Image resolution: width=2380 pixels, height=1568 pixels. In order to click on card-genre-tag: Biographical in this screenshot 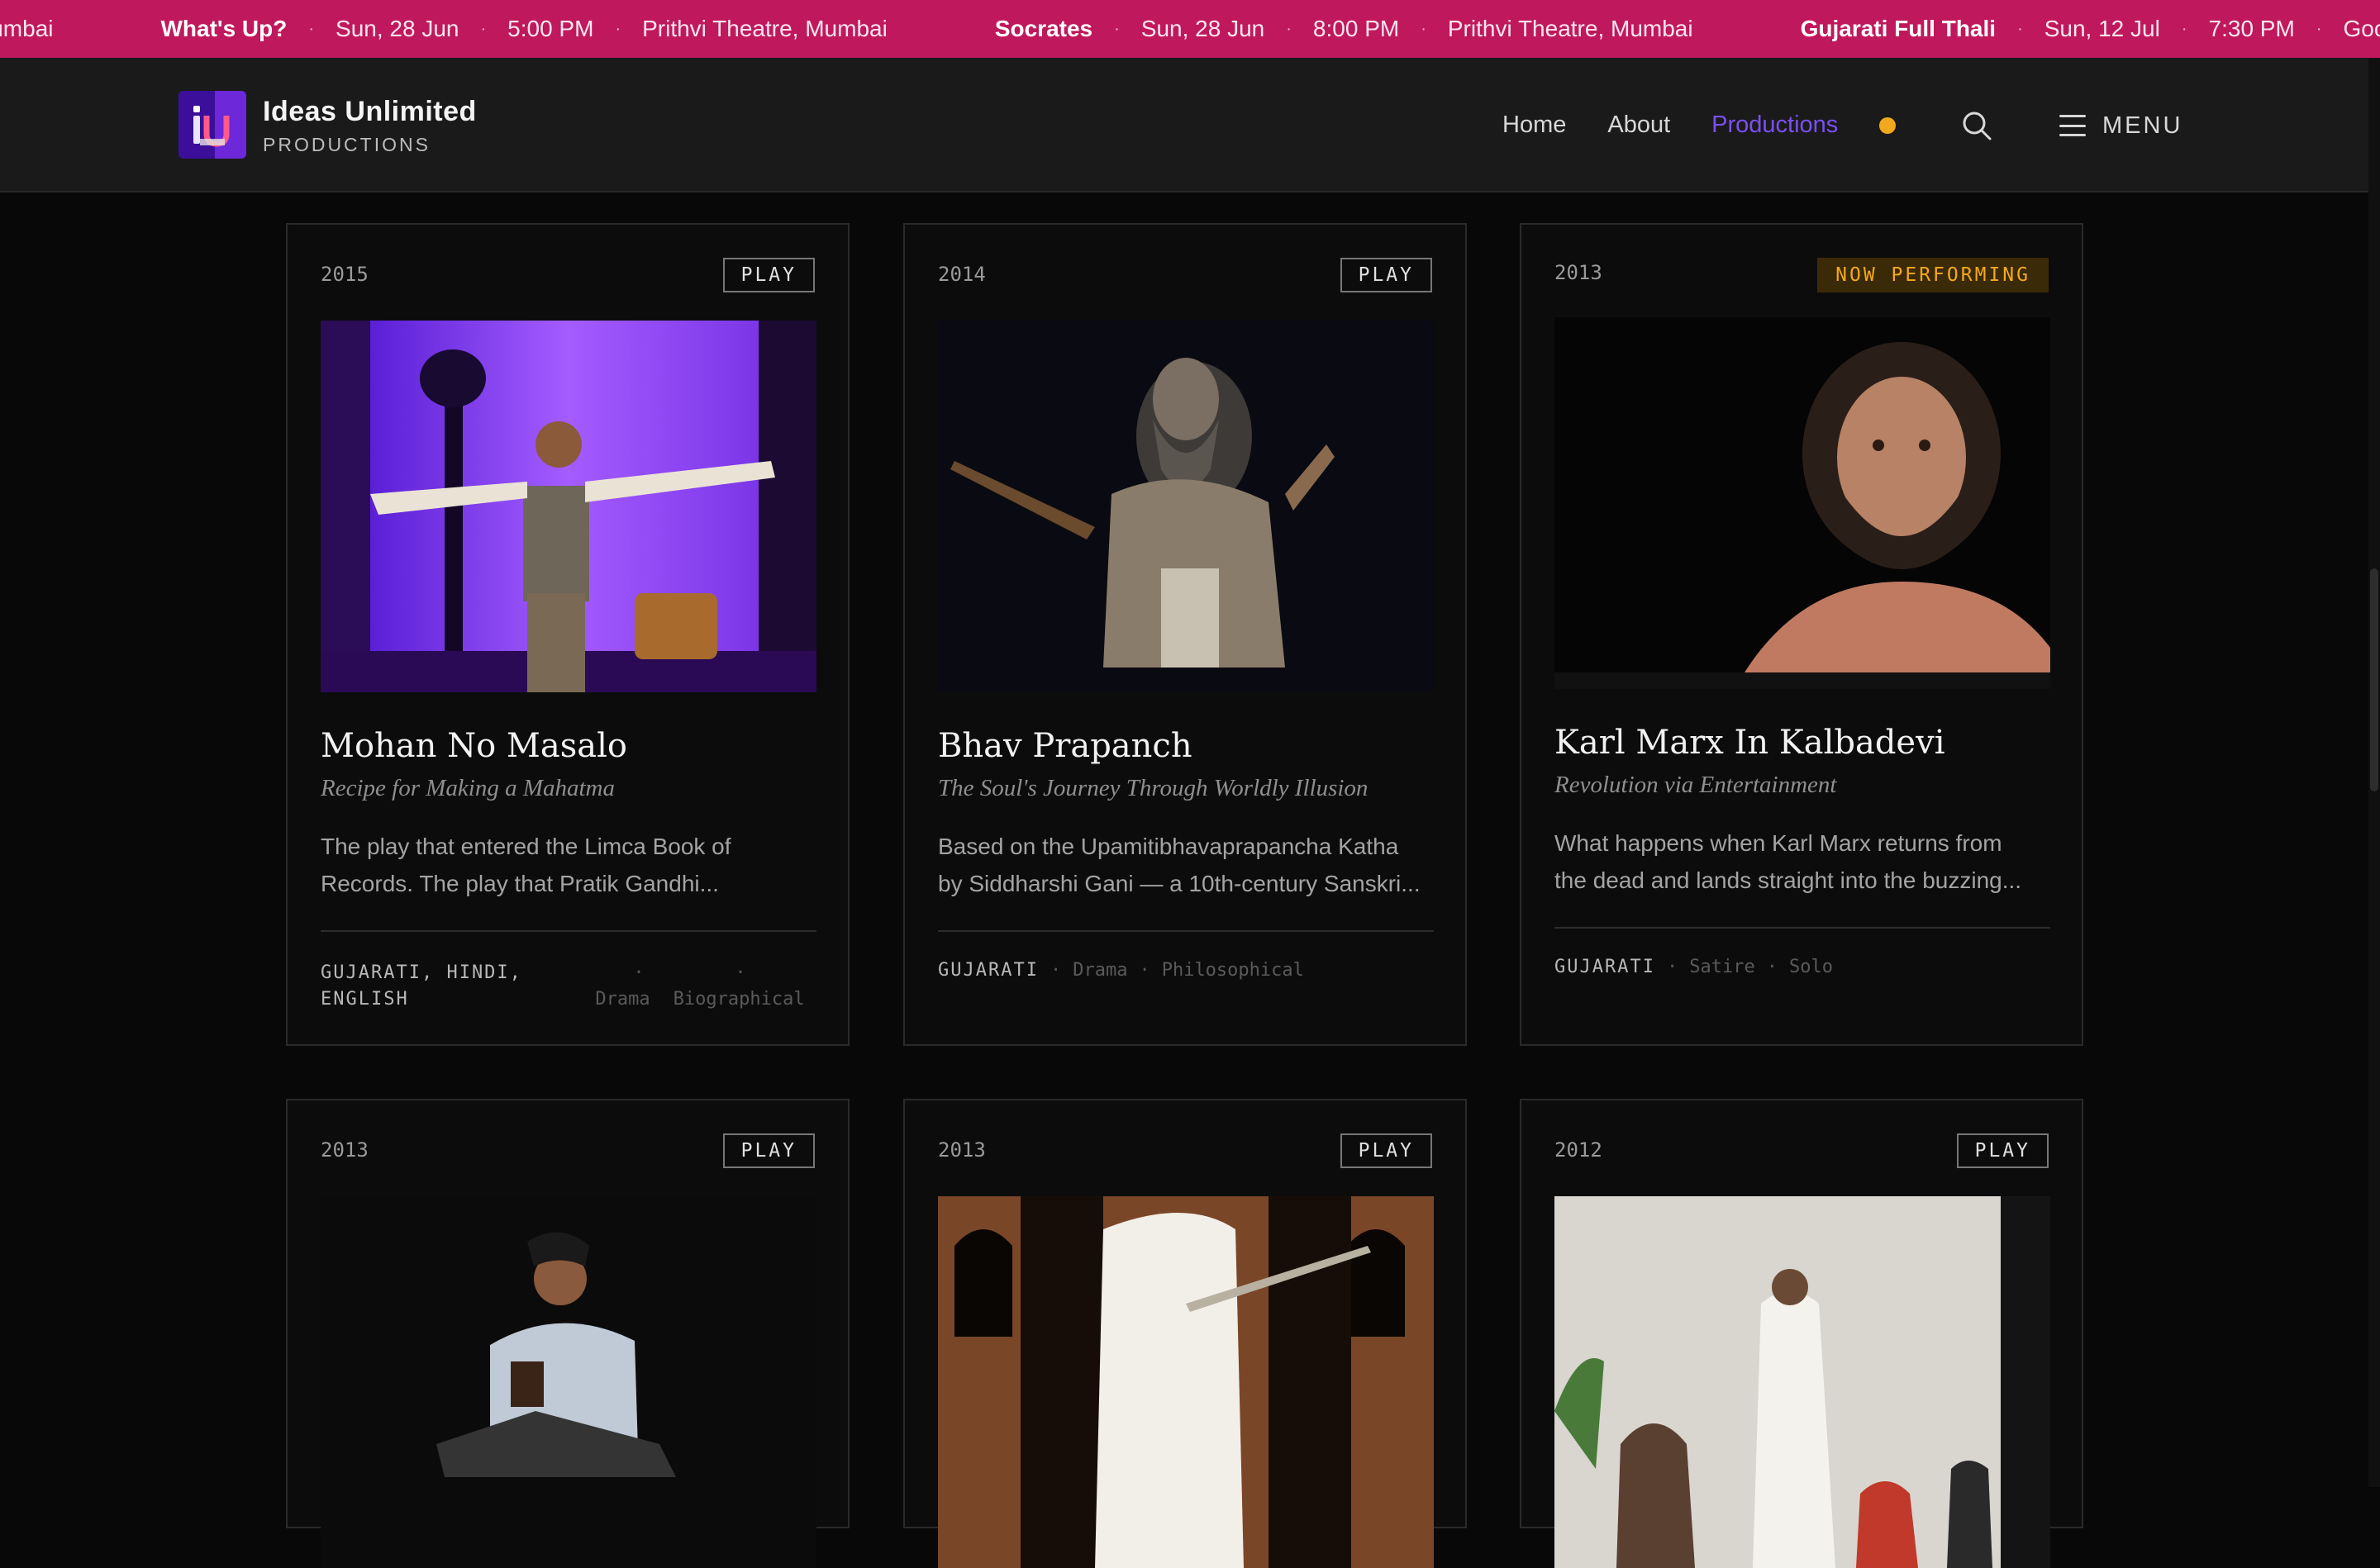, I will do `click(739, 1000)`.